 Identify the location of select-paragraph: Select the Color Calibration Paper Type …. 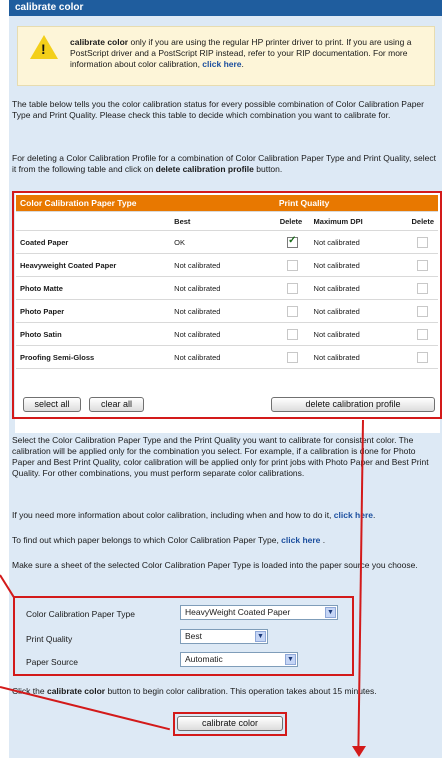
(220, 456).